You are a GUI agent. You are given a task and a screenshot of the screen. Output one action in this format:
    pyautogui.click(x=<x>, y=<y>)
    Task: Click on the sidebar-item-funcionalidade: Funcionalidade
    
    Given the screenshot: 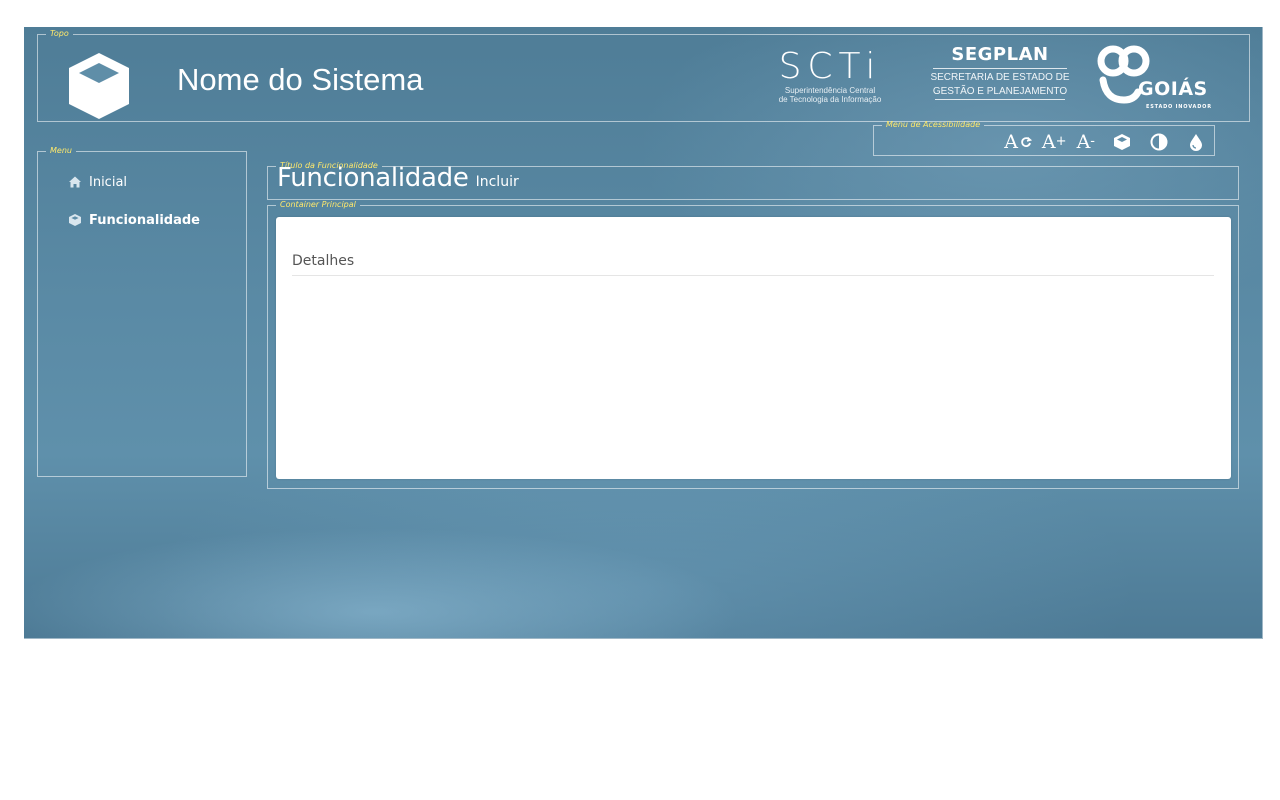 What is the action you would take?
    pyautogui.click(x=134, y=220)
    